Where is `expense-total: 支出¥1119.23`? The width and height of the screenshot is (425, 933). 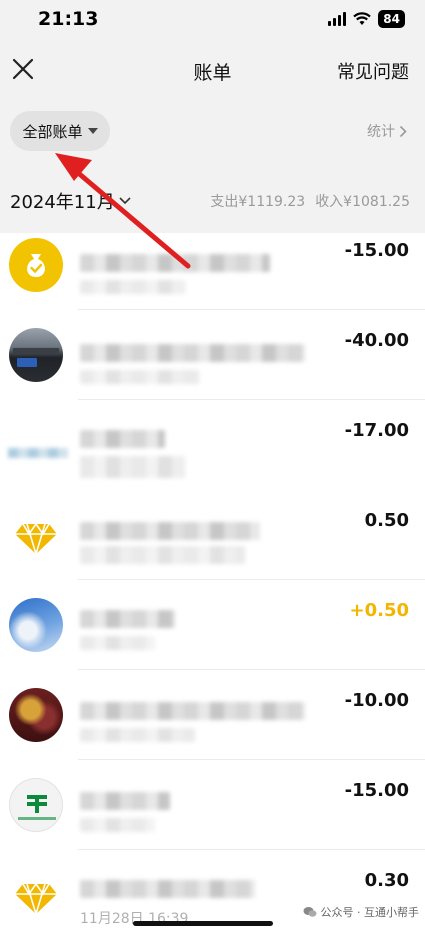 expense-total: 支出¥1119.23 is located at coordinates (258, 202).